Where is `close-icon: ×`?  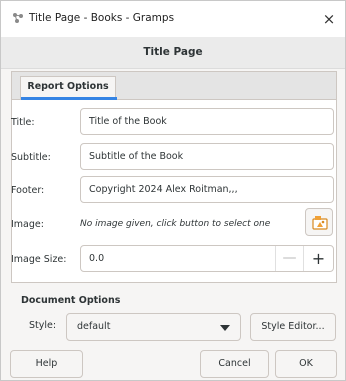 close-icon: × is located at coordinates (329, 19).